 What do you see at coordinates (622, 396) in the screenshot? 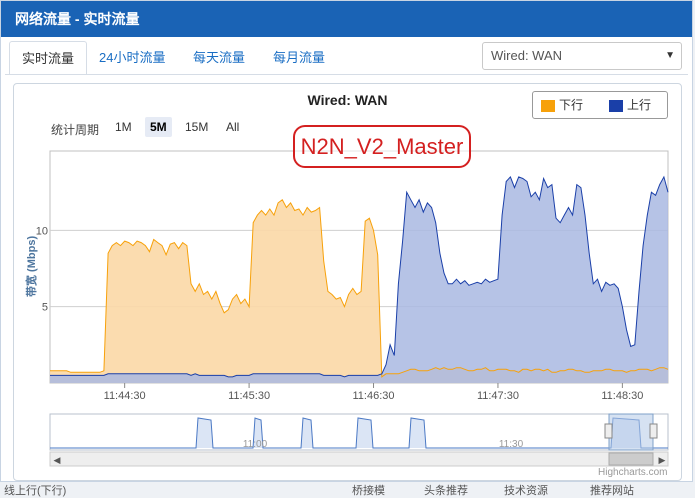
I see `x-tick-label: 11:48:30` at bounding box center [622, 396].